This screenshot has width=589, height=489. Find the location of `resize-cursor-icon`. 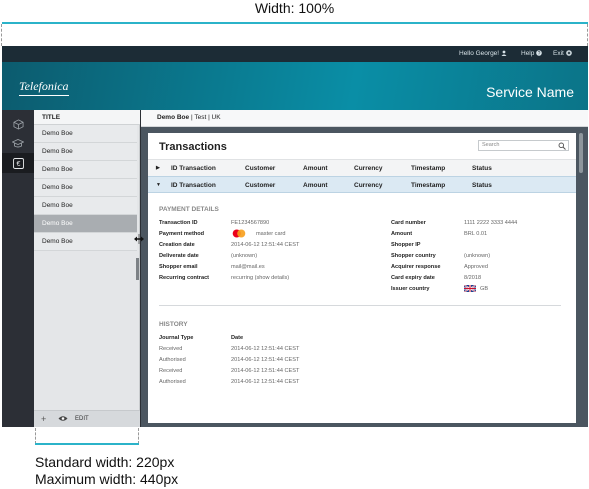

resize-cursor-icon is located at coordinates (139, 240).